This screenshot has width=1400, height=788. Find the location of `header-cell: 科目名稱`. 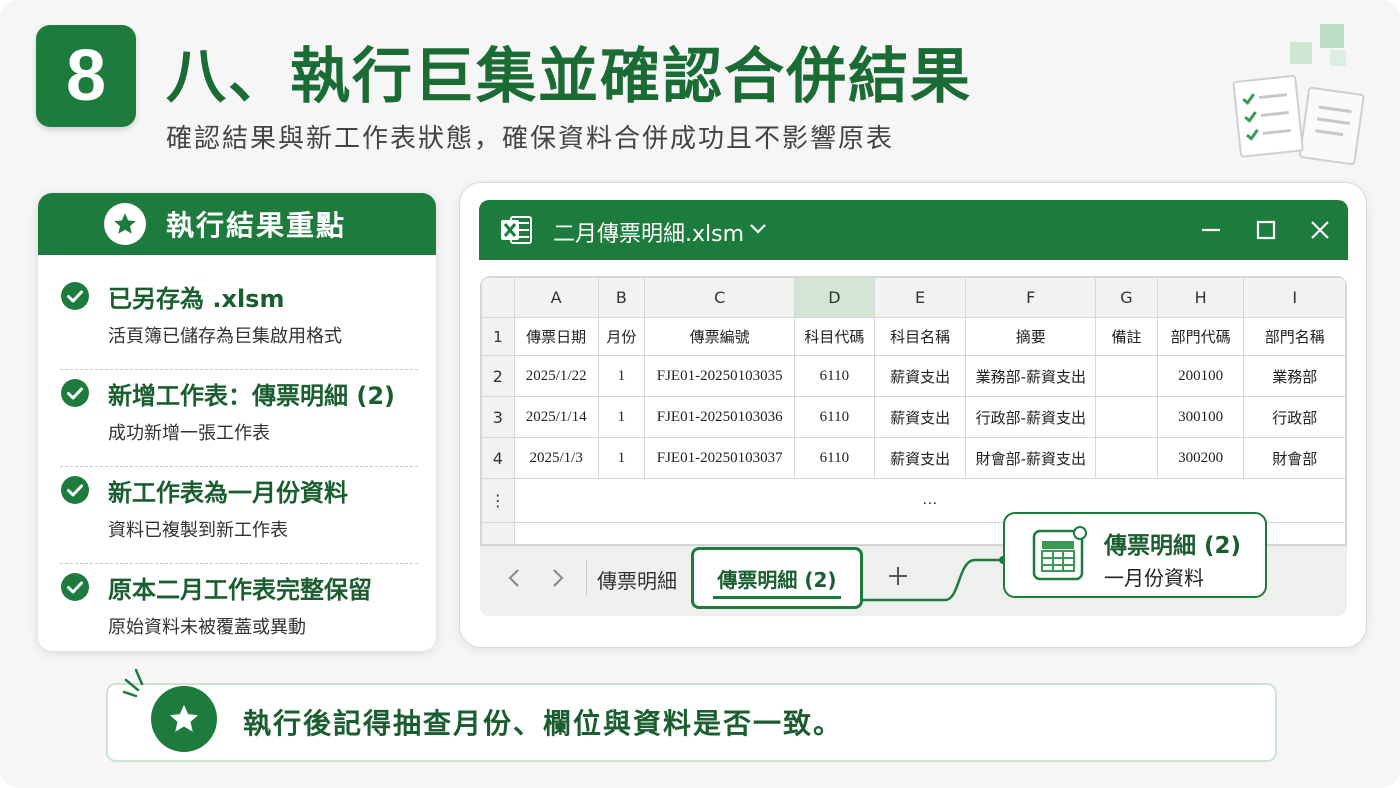

header-cell: 科目名稱 is located at coordinates (920, 336).